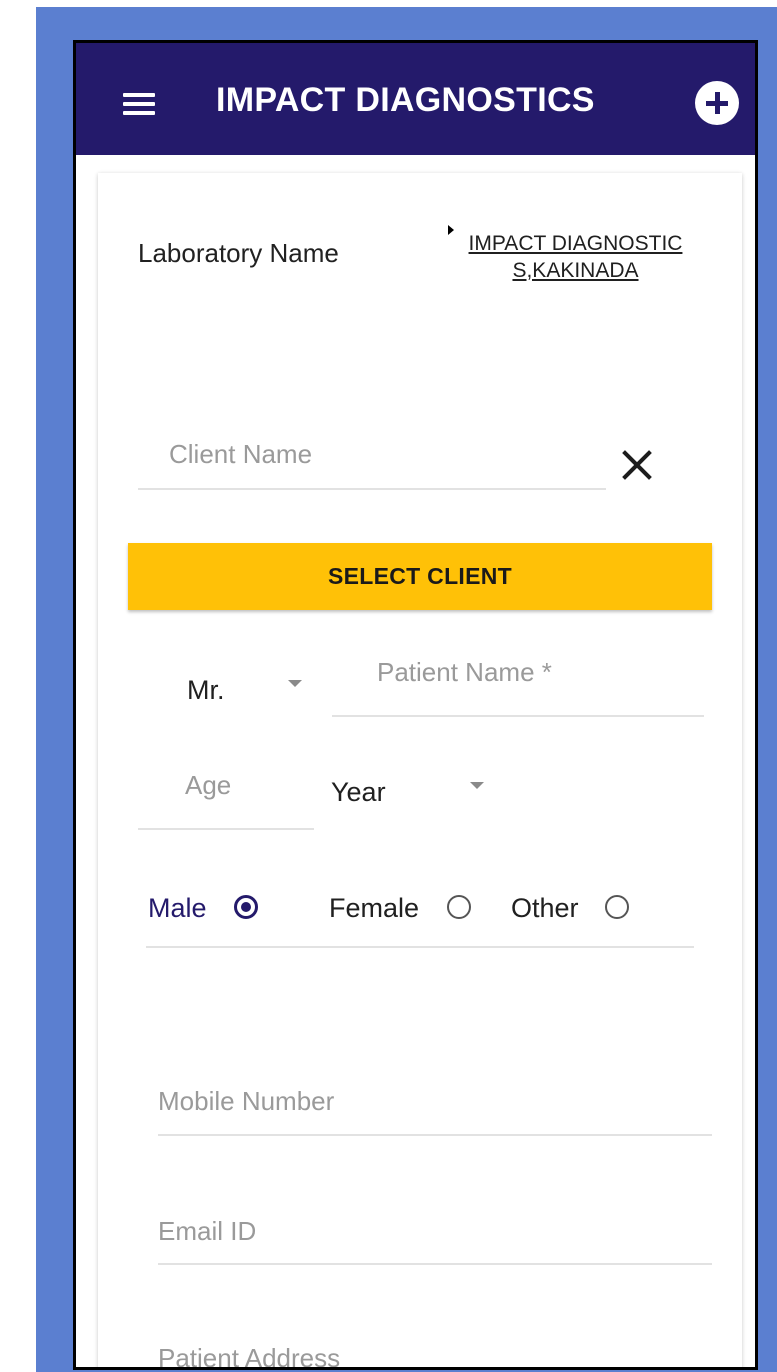 Image resolution: width=777 pixels, height=1372 pixels. Describe the element at coordinates (575, 257) in the screenshot. I see `laboratory-name-link: IMPACT DIAGNOSTICS,KAKINADA` at that location.